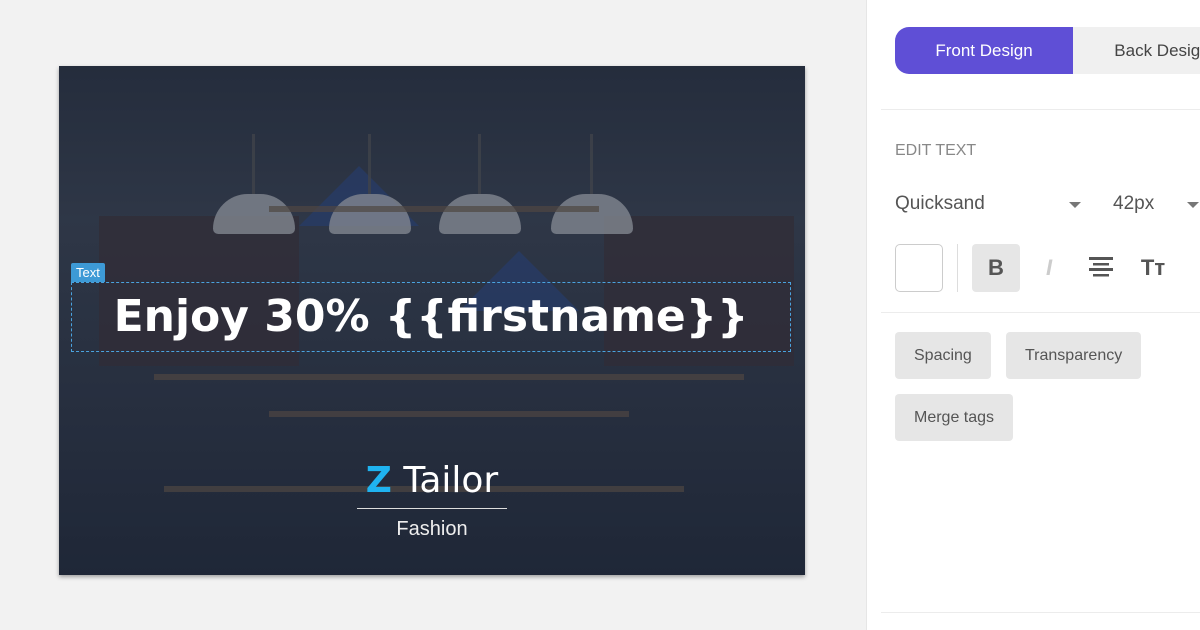 The height and width of the screenshot is (630, 1200). I want to click on align-center-icon, so click(1101, 267).